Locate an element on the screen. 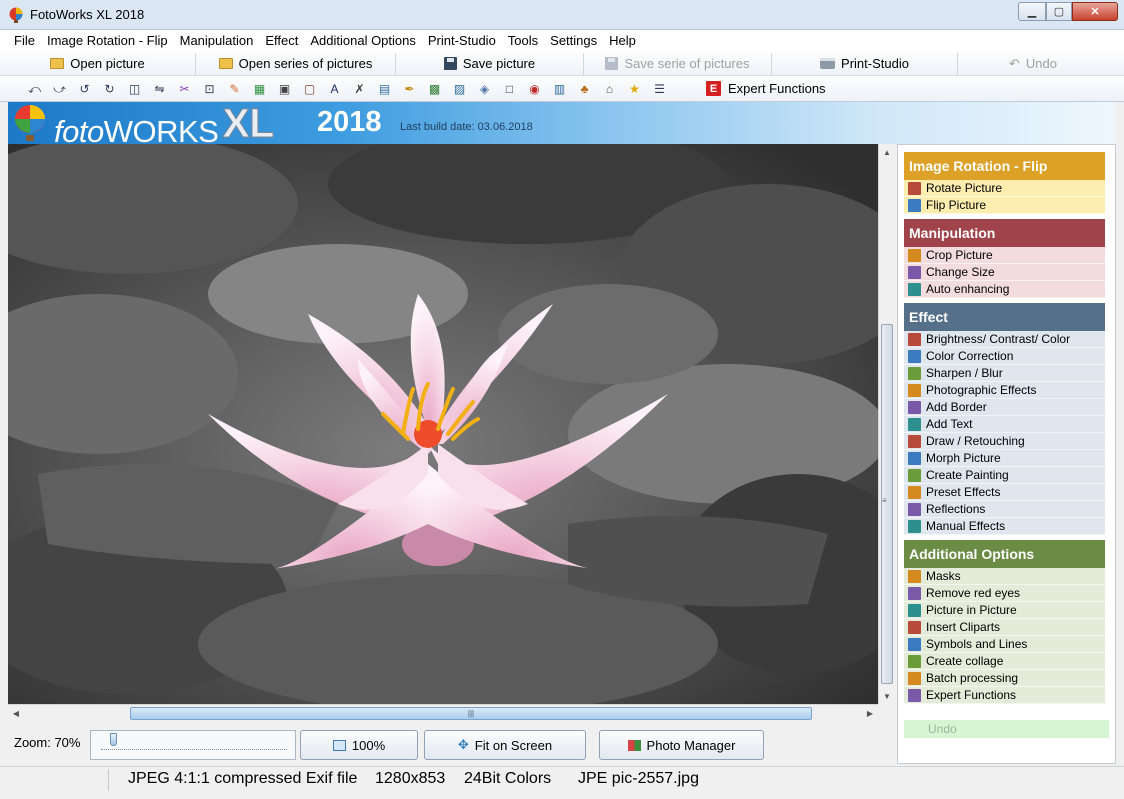  sidebar-item: Morph Picture is located at coordinates (1004, 458).